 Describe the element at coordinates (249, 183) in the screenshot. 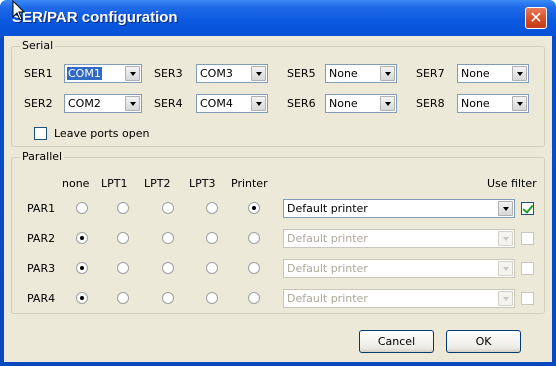

I see `parallel-column-header: Printer` at that location.